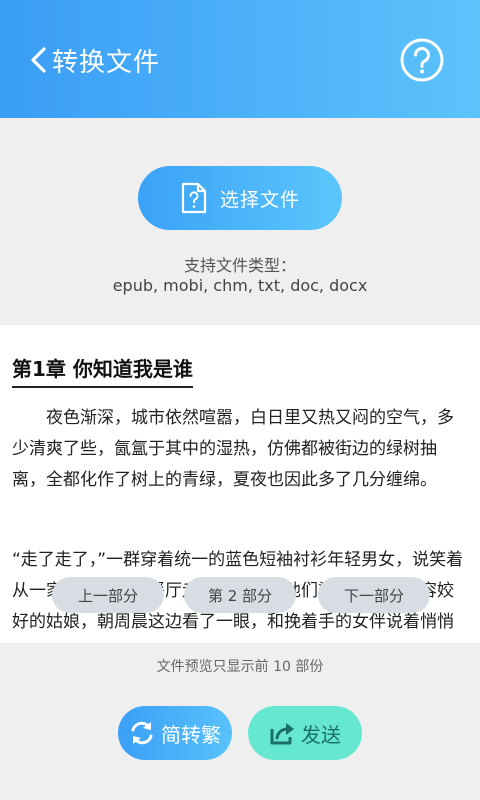  Describe the element at coordinates (422, 60) in the screenshot. I see `question-circle-icon` at that location.